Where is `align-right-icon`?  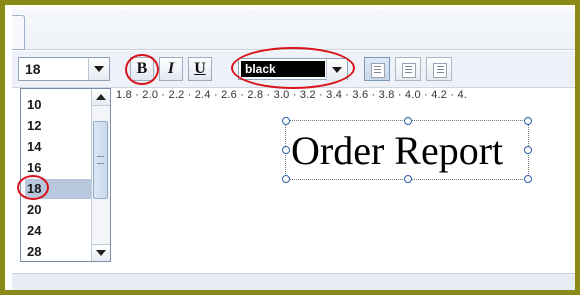
align-right-icon is located at coordinates (440, 70).